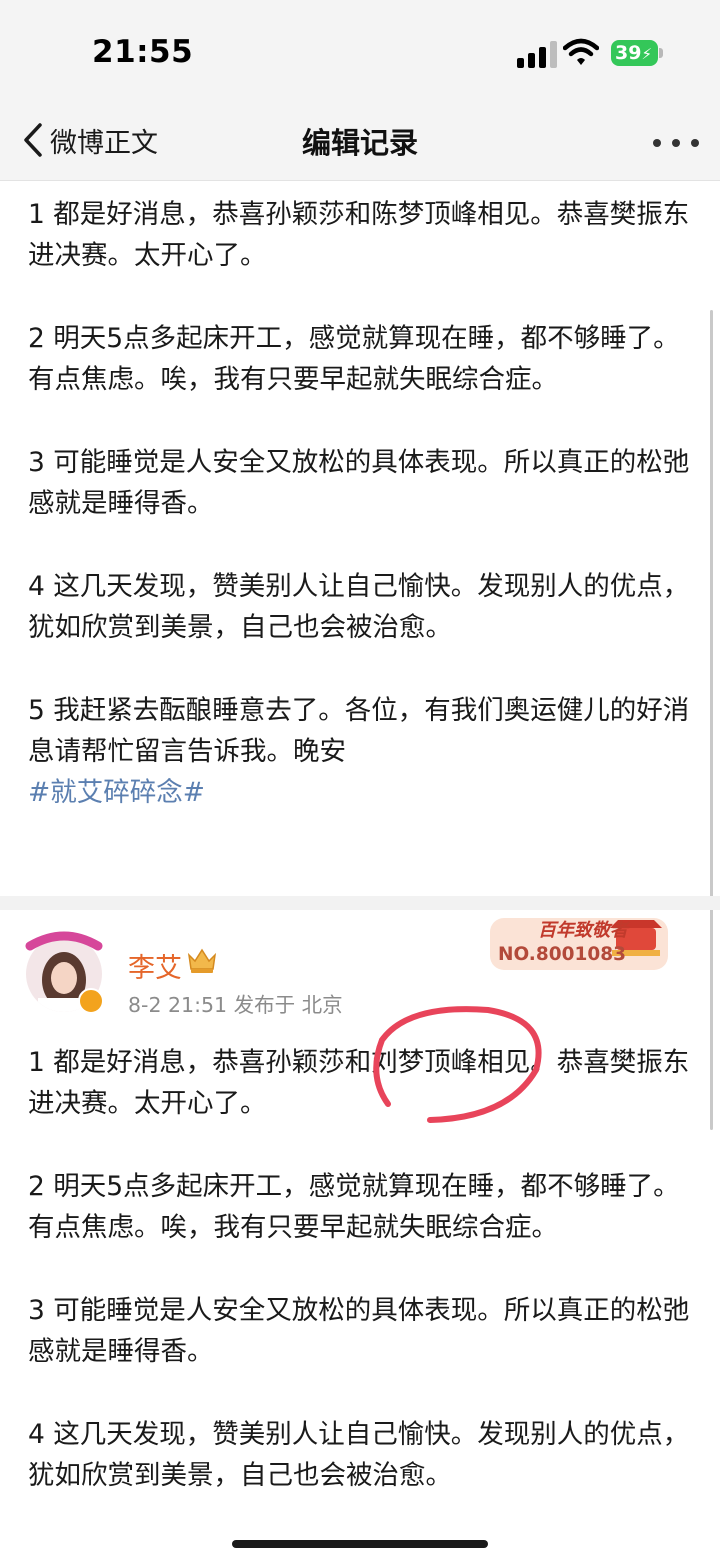  What do you see at coordinates (155, 965) in the screenshot?
I see `author-name: 李艾` at bounding box center [155, 965].